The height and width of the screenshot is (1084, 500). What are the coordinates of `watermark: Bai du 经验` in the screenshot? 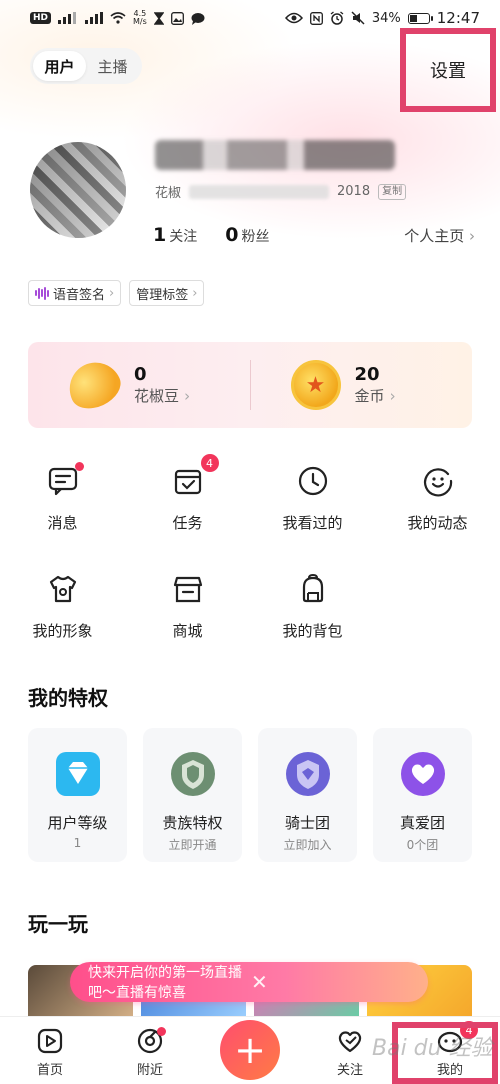 It's located at (432, 1048).